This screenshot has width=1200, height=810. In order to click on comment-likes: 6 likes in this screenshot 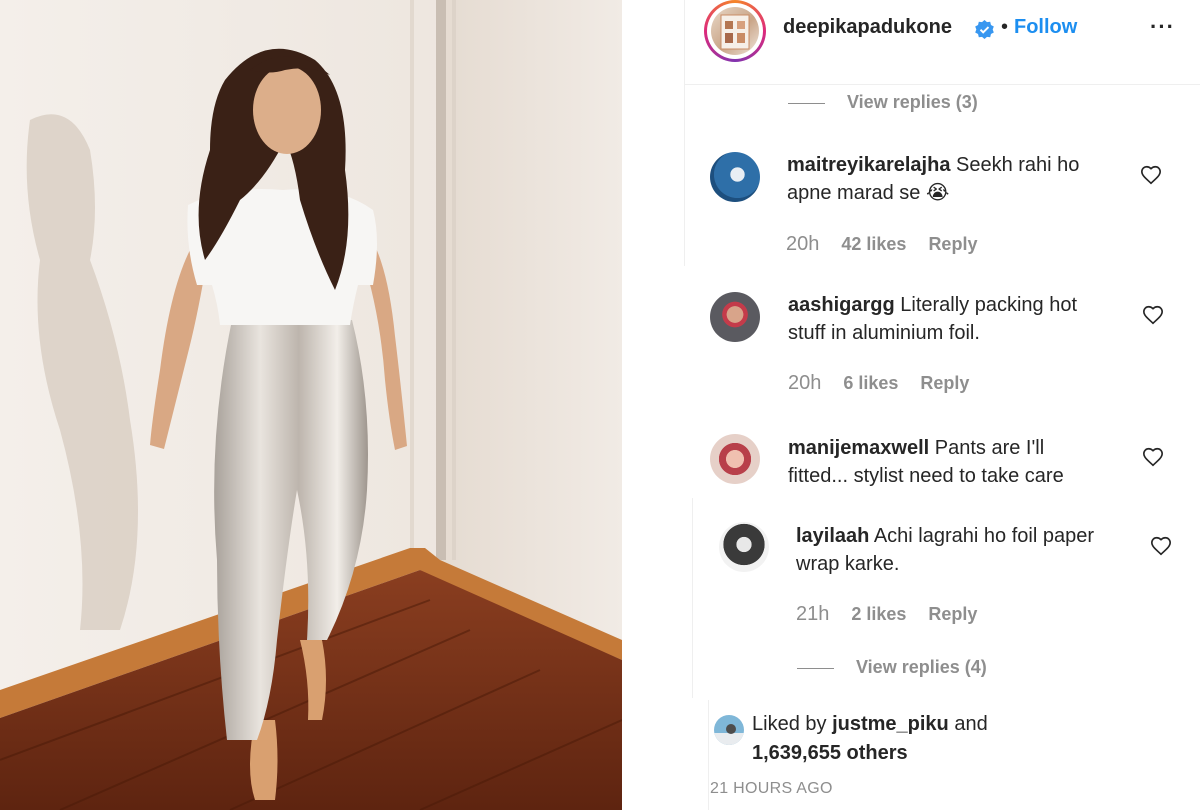, I will do `click(870, 383)`.